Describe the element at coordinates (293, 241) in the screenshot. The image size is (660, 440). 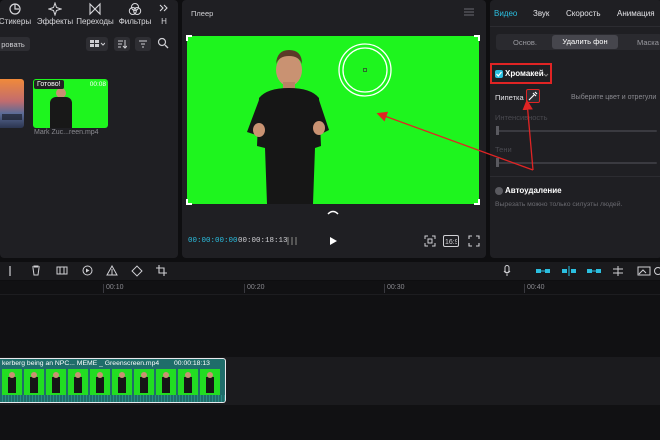
I see `waveform-toggle` at that location.